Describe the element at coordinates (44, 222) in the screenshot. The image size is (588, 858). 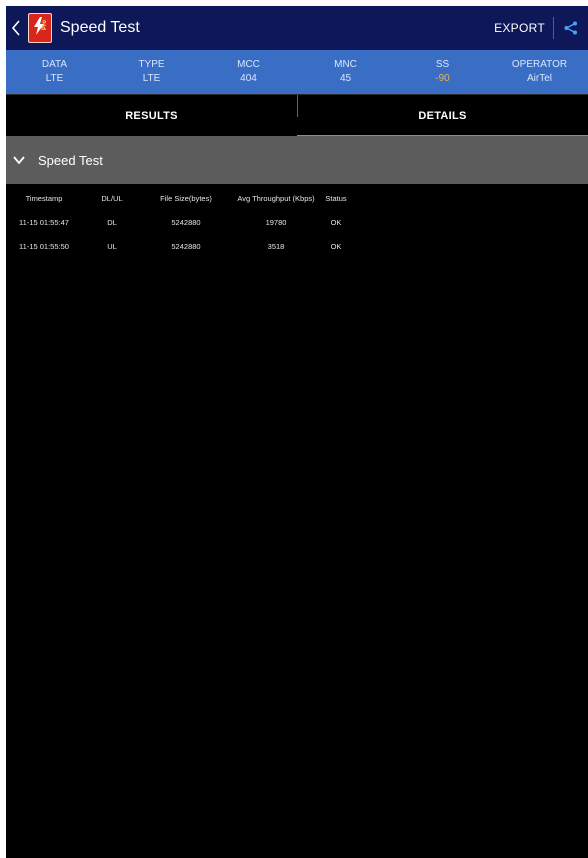
I see `timestamp-cell: 11-15 01:55:47` at that location.